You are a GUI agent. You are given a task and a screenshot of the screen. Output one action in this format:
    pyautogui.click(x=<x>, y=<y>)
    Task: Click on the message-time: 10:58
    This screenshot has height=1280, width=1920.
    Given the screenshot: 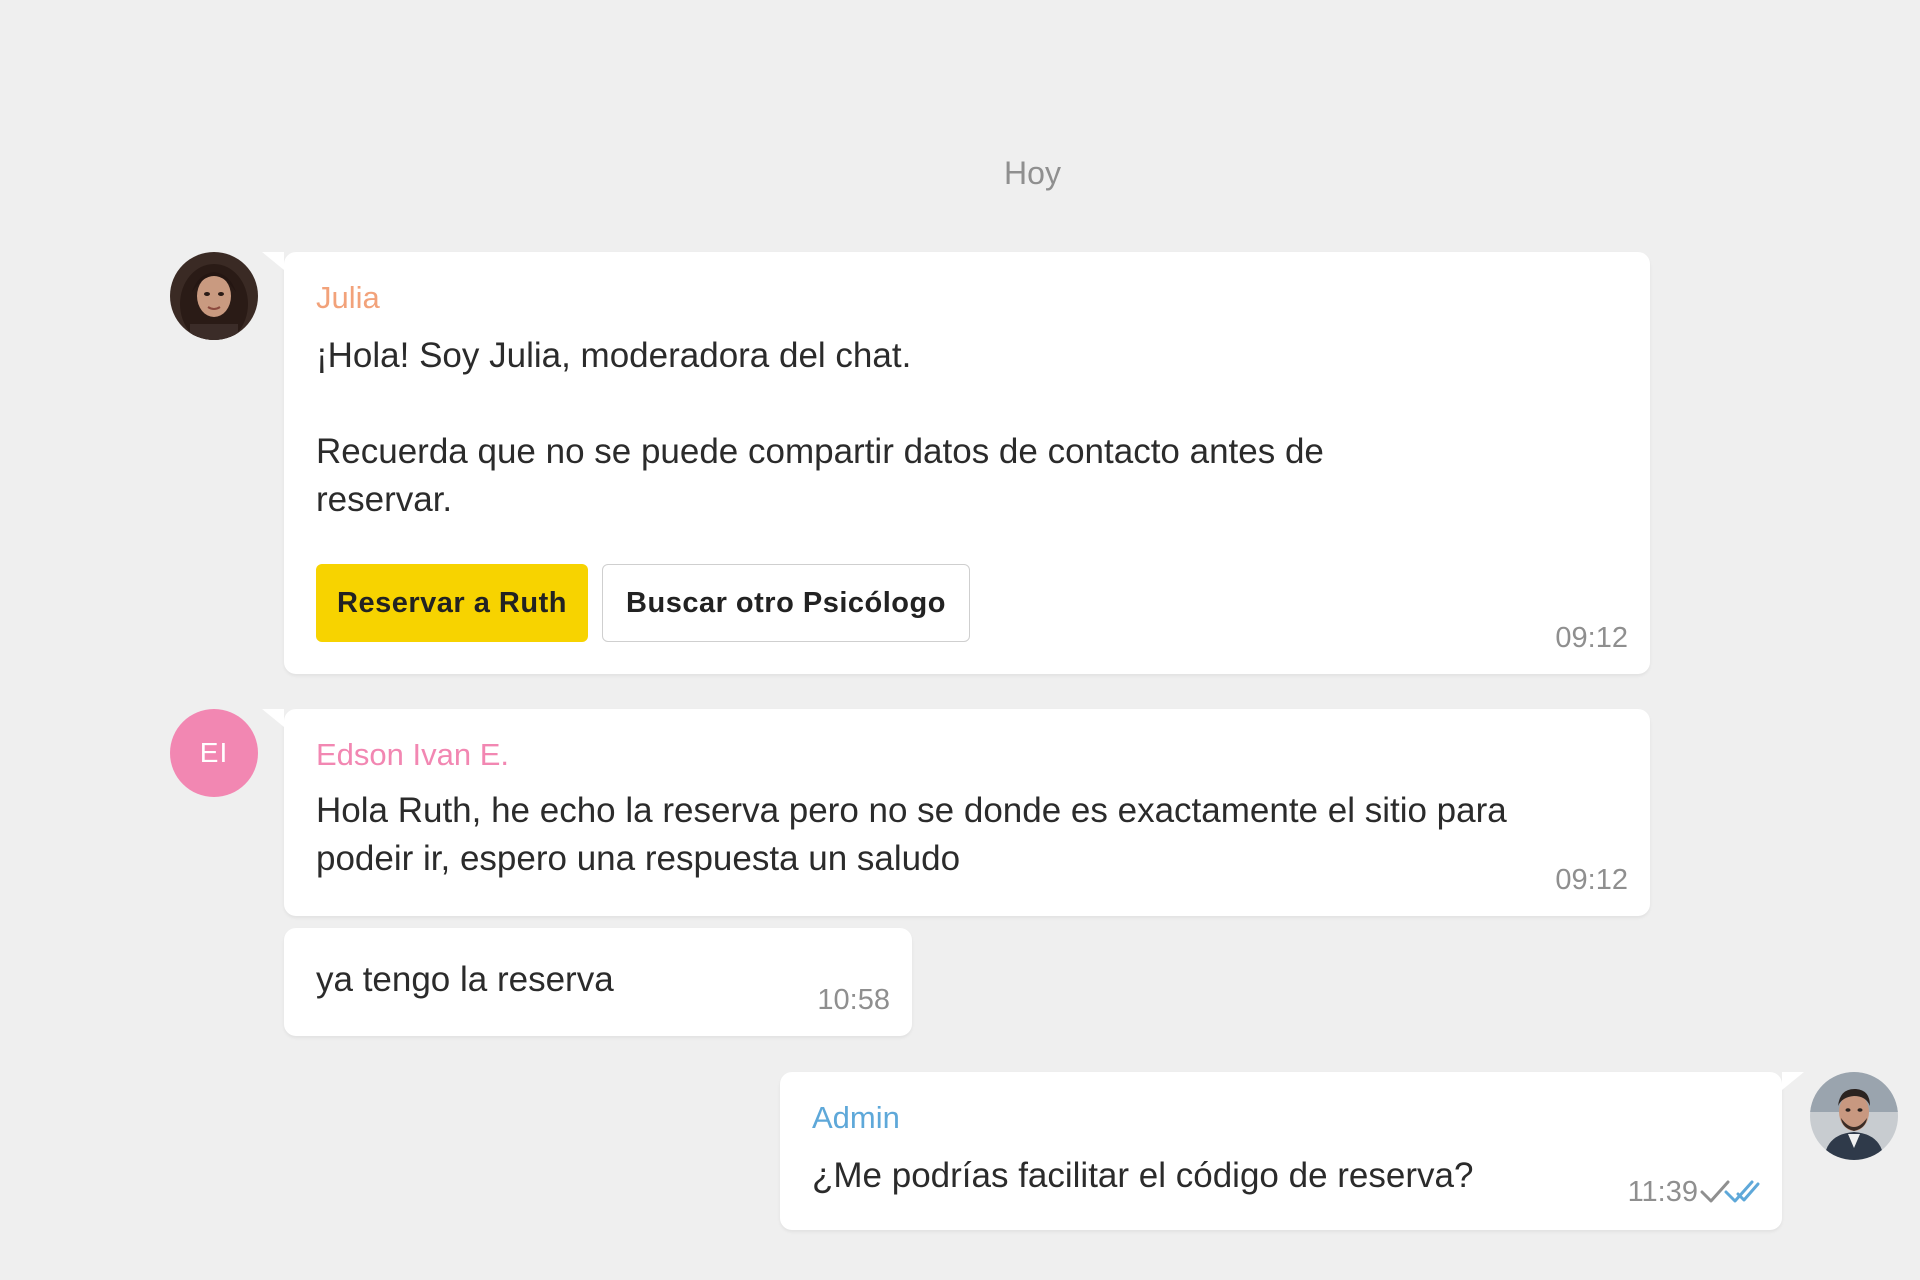 What is the action you would take?
    pyautogui.click(x=853, y=1000)
    